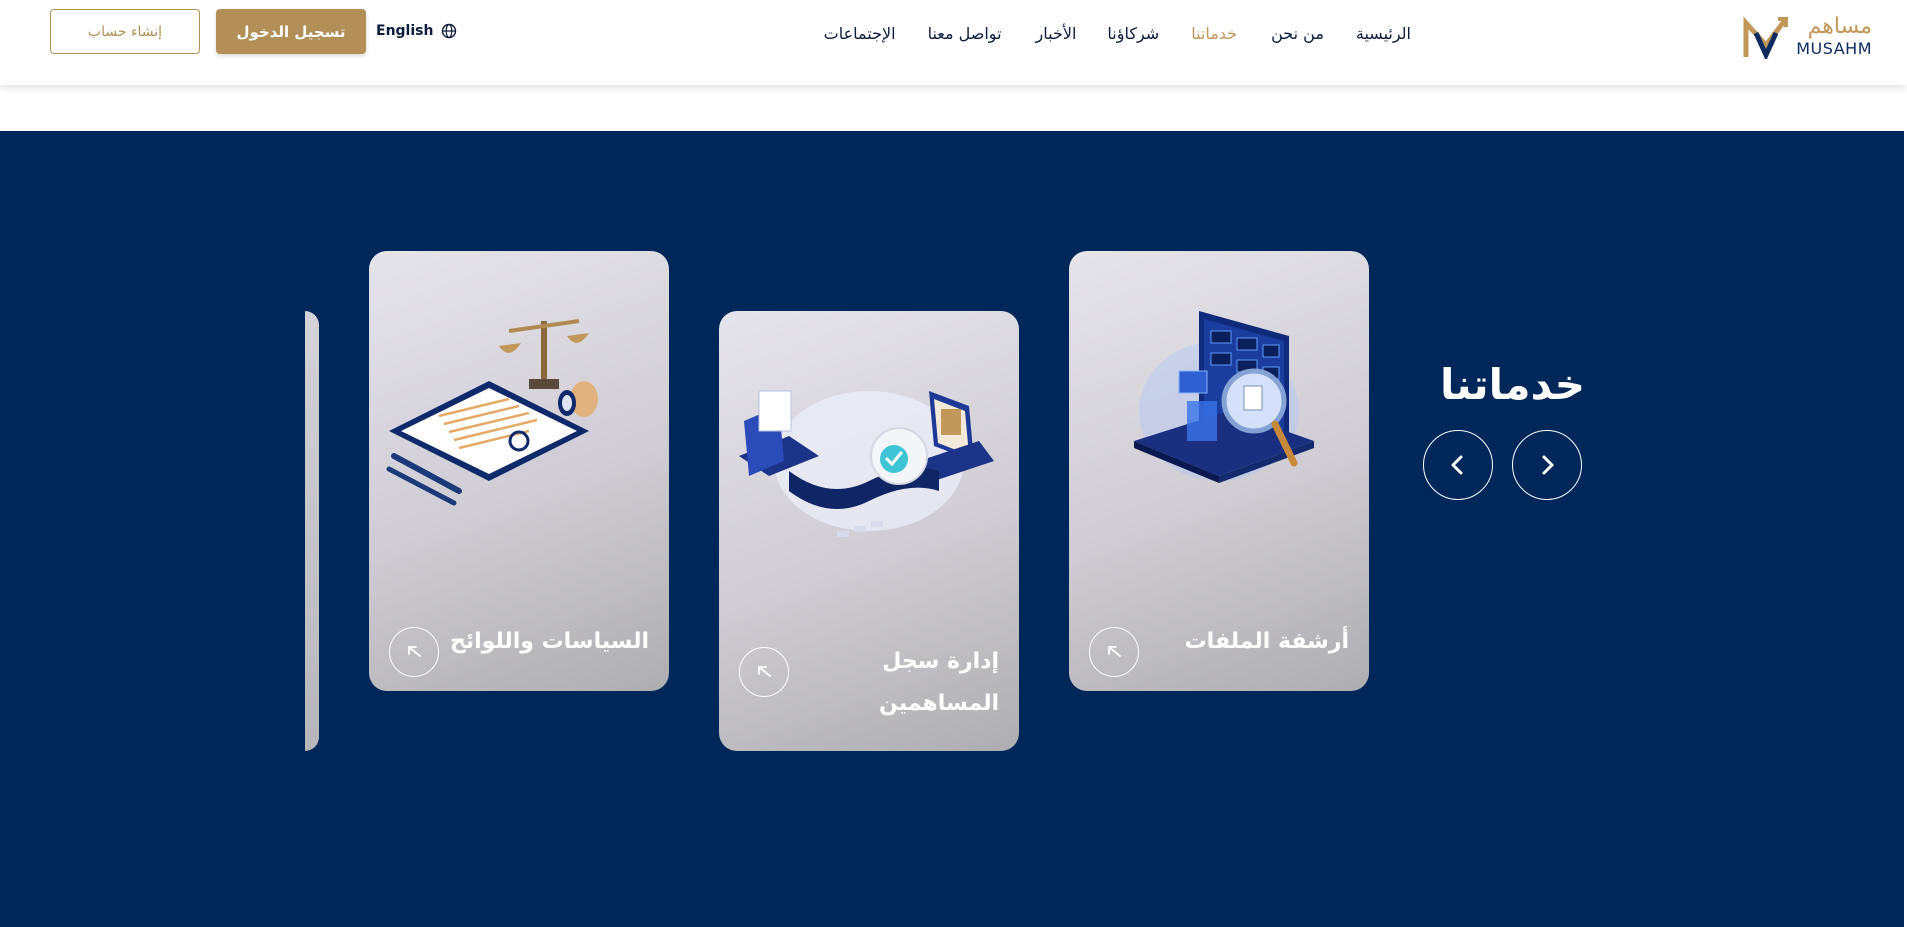 Image resolution: width=1907 pixels, height=927 pixels. I want to click on service-card-shareholders: إدارة سجل المساهمين, so click(869, 531).